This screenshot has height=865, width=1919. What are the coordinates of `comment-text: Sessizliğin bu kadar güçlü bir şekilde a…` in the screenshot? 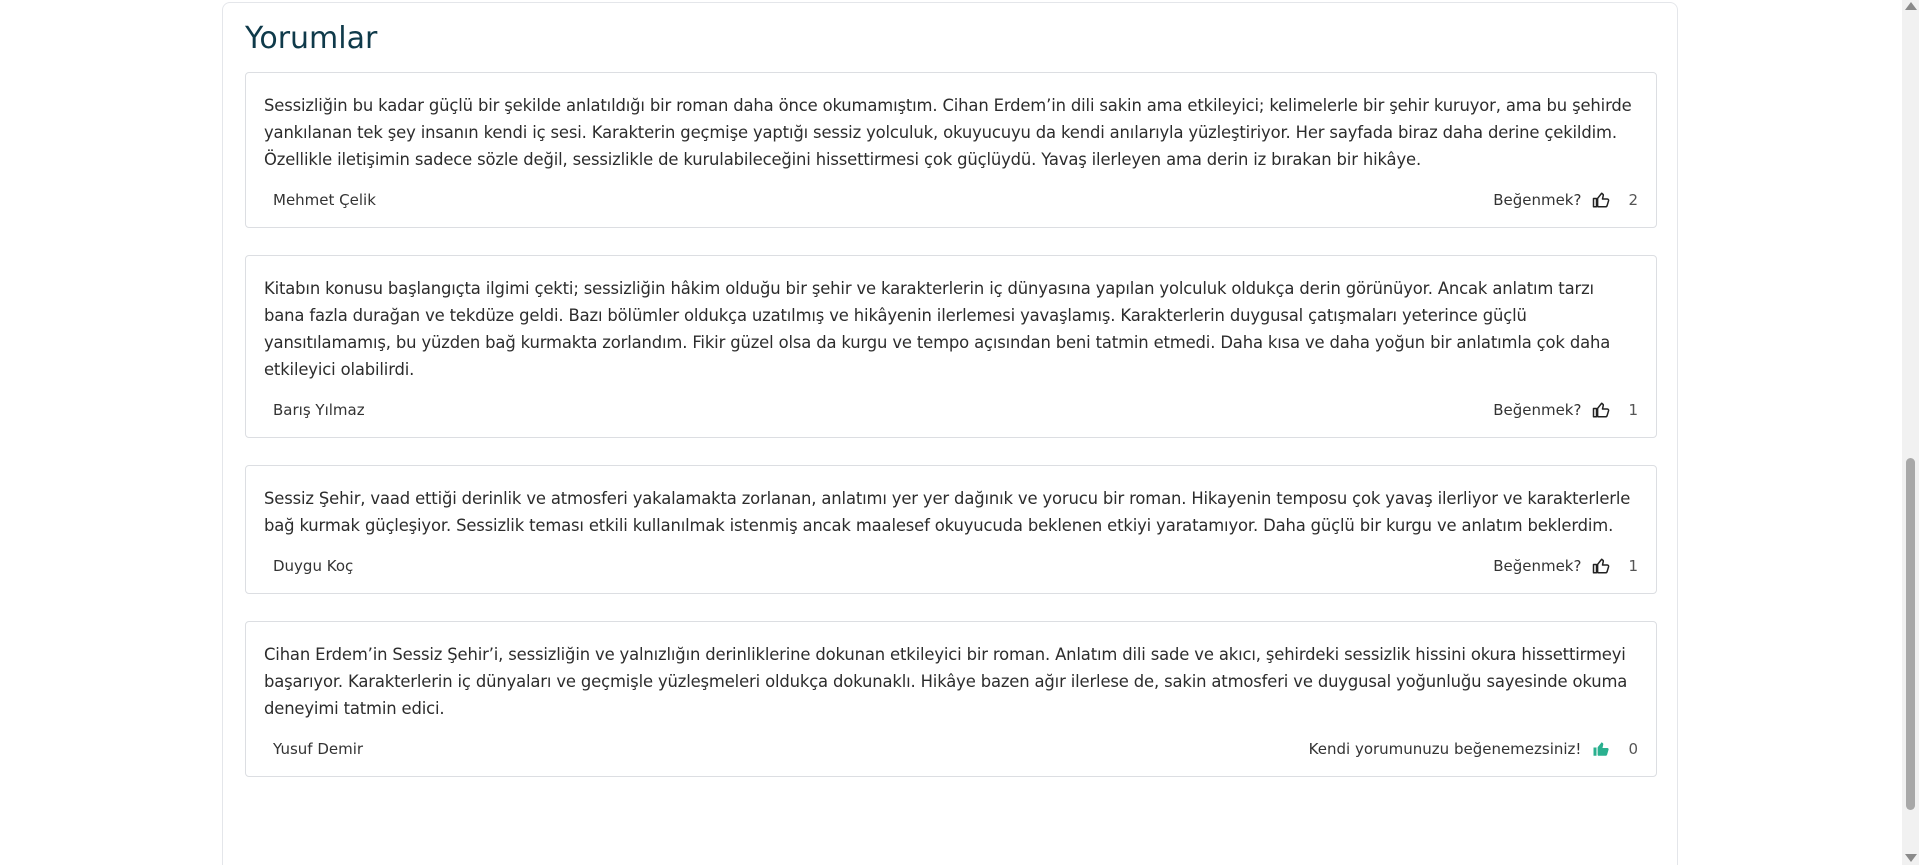 It's located at (948, 132).